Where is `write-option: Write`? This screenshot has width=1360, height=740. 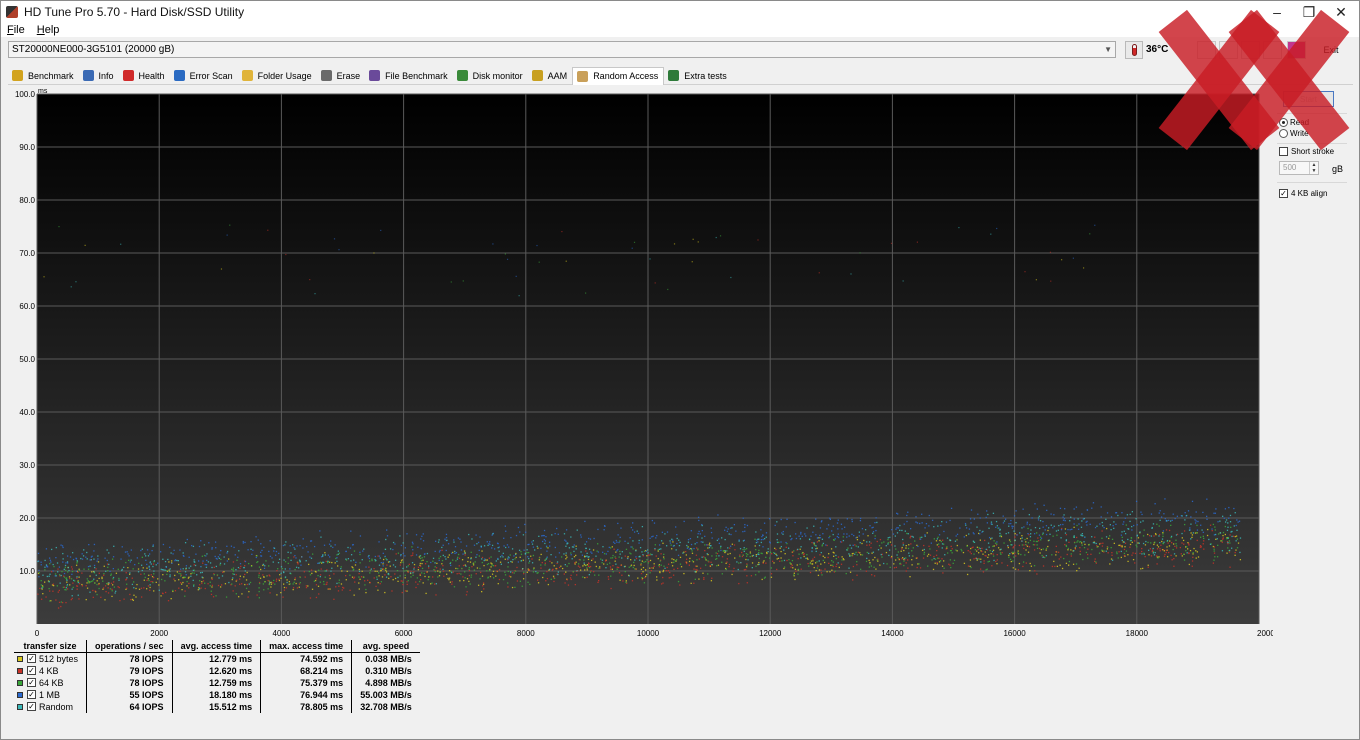 write-option: Write is located at coordinates (1294, 133).